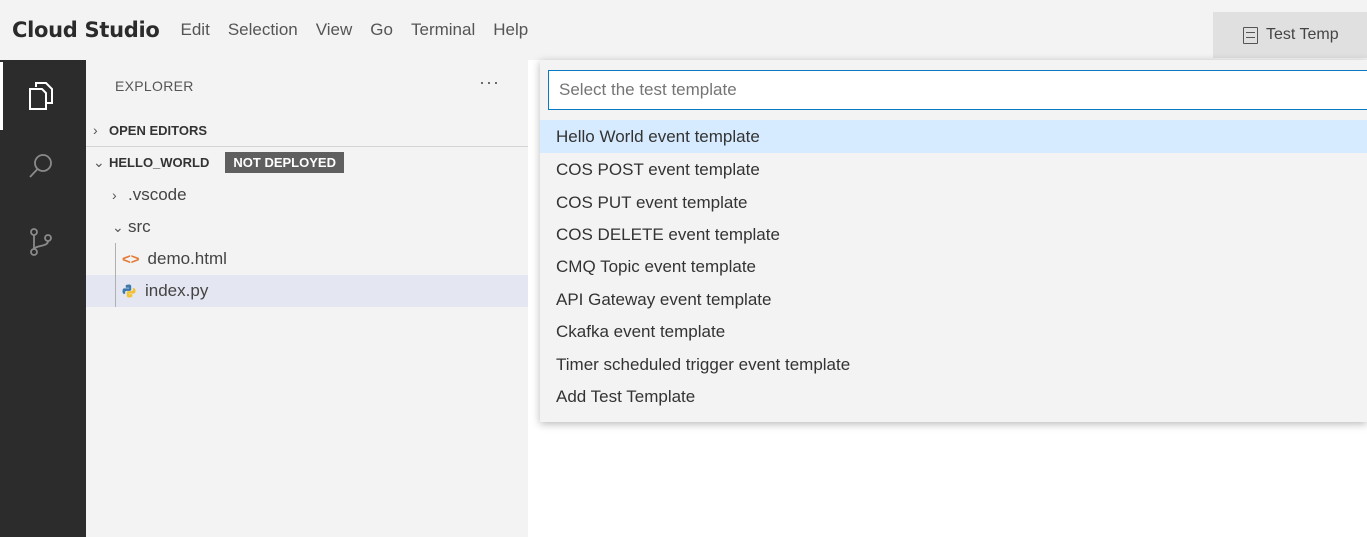 The height and width of the screenshot is (537, 1367). Describe the element at coordinates (159, 162) in the screenshot. I see `project-label: HELLO_WORLD` at that location.